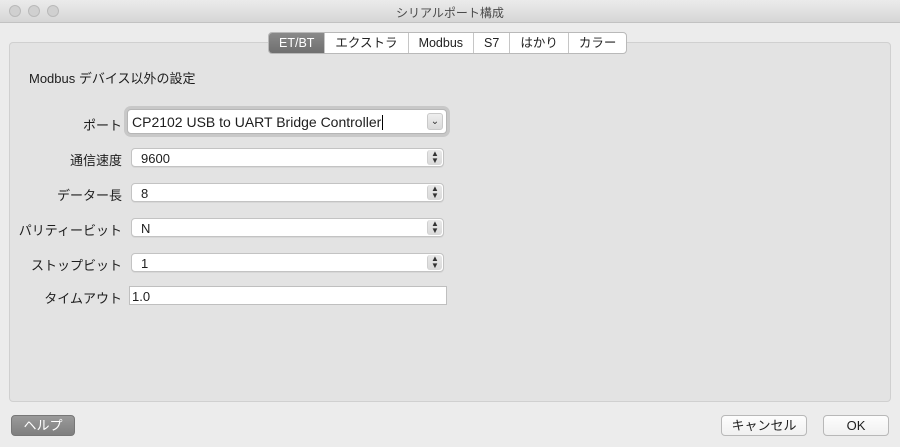  I want to click on baud-select: 9600 ▲ ▼, so click(287, 157).